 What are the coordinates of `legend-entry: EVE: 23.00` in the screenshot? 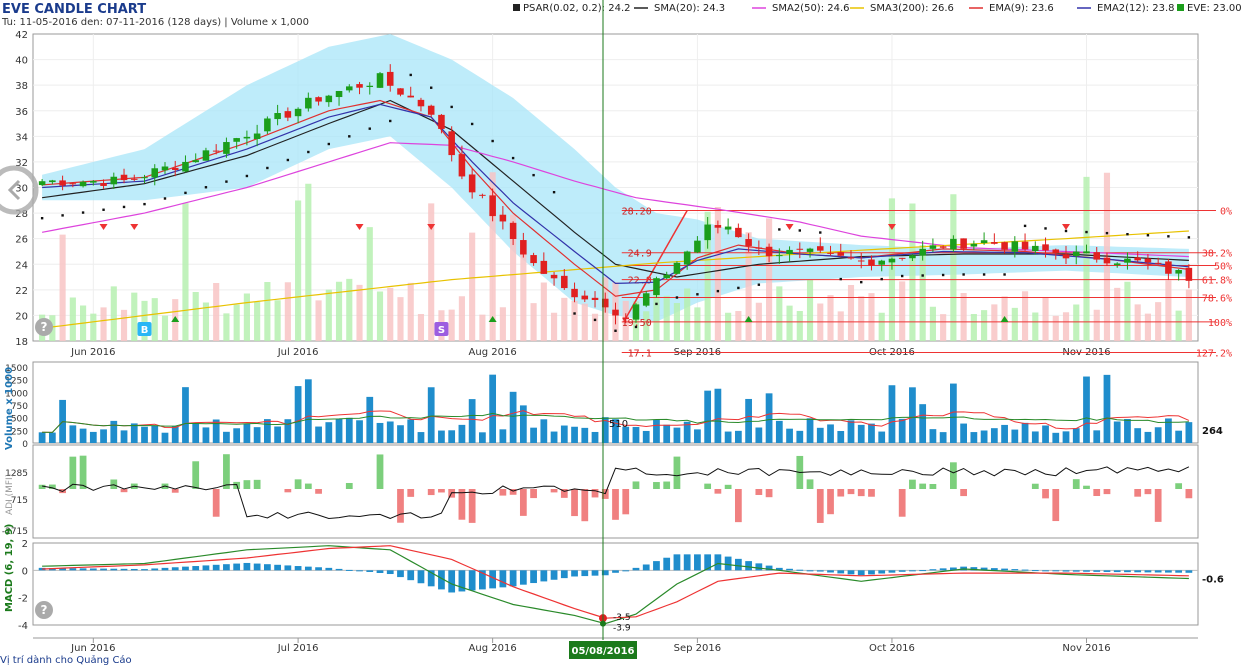 It's located at (1214, 8).